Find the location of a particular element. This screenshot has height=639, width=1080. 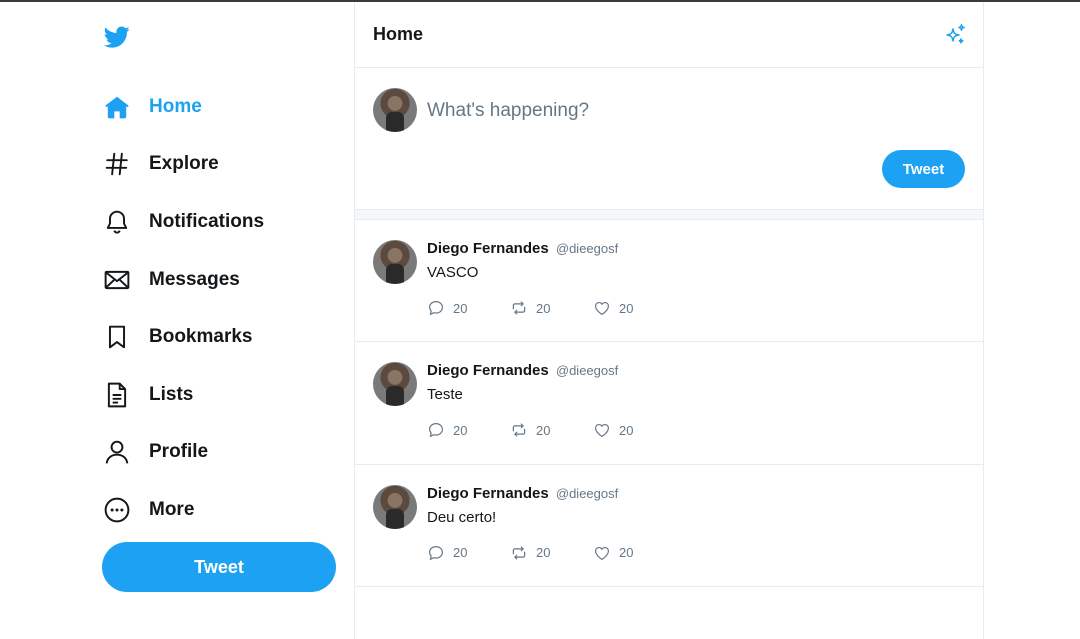

nav-item-notifications: Notifications is located at coordinates (221, 222).